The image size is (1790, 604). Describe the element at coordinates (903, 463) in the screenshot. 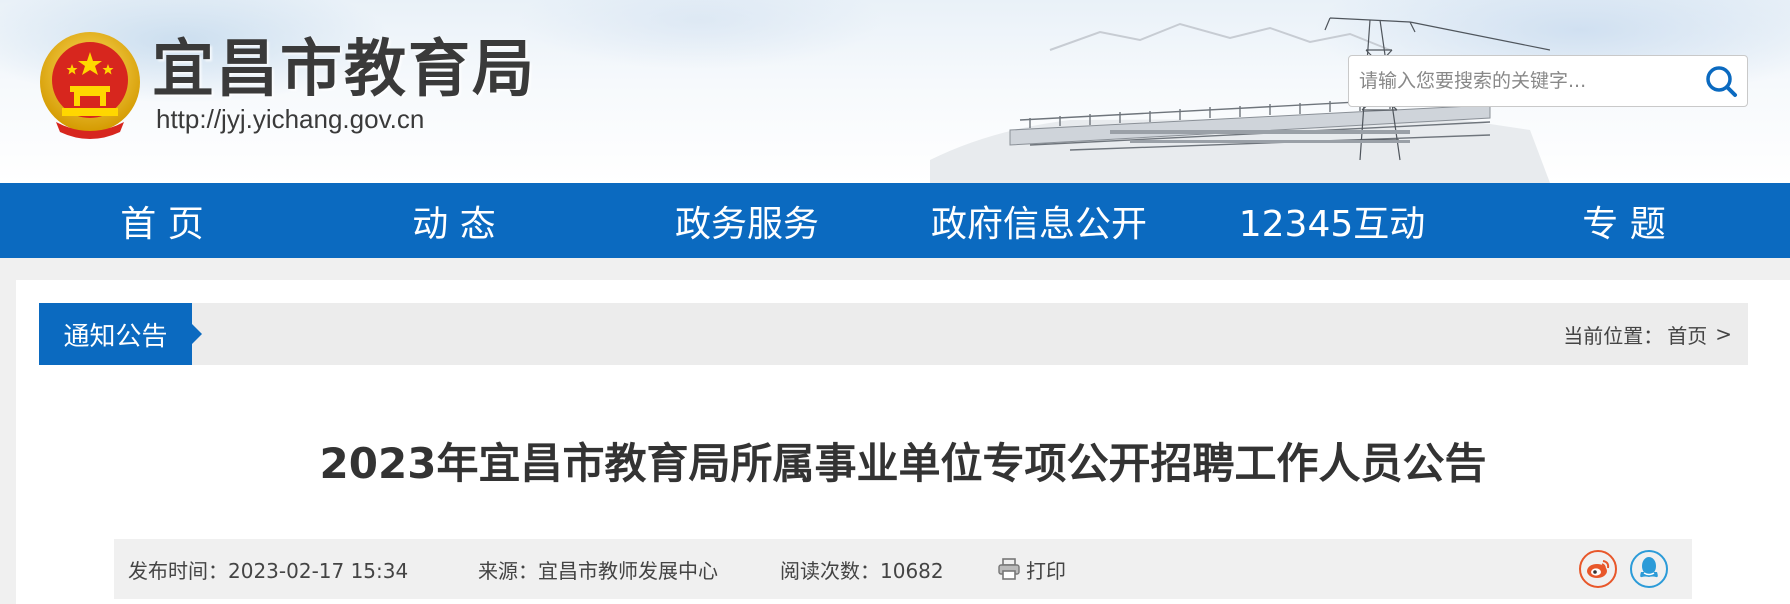

I see `article-title: 2023年宜昌市教育局所属事业单位专项公开招聘工作人员公告` at that location.